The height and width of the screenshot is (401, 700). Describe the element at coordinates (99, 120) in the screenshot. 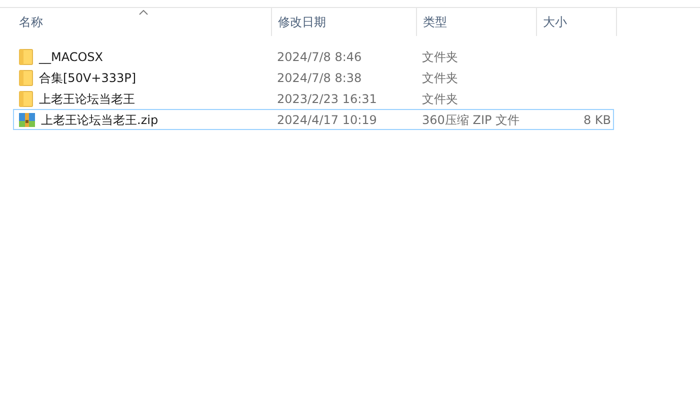

I see `file-name: 上老王论坛当老王.zip` at that location.